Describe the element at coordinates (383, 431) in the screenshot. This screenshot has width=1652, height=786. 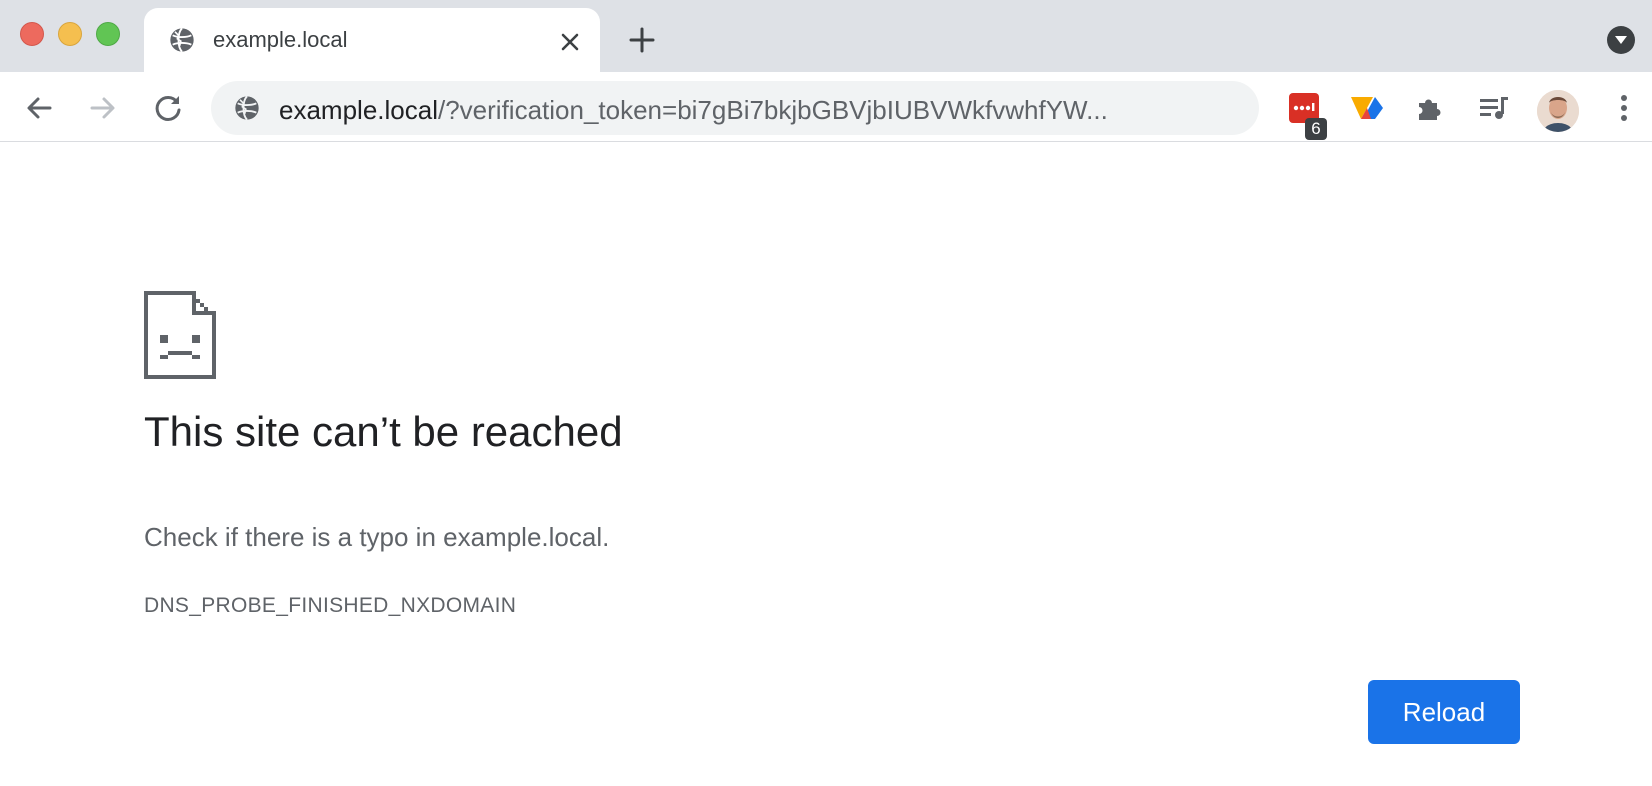
I see `page-title: This site can’t be reached` at that location.